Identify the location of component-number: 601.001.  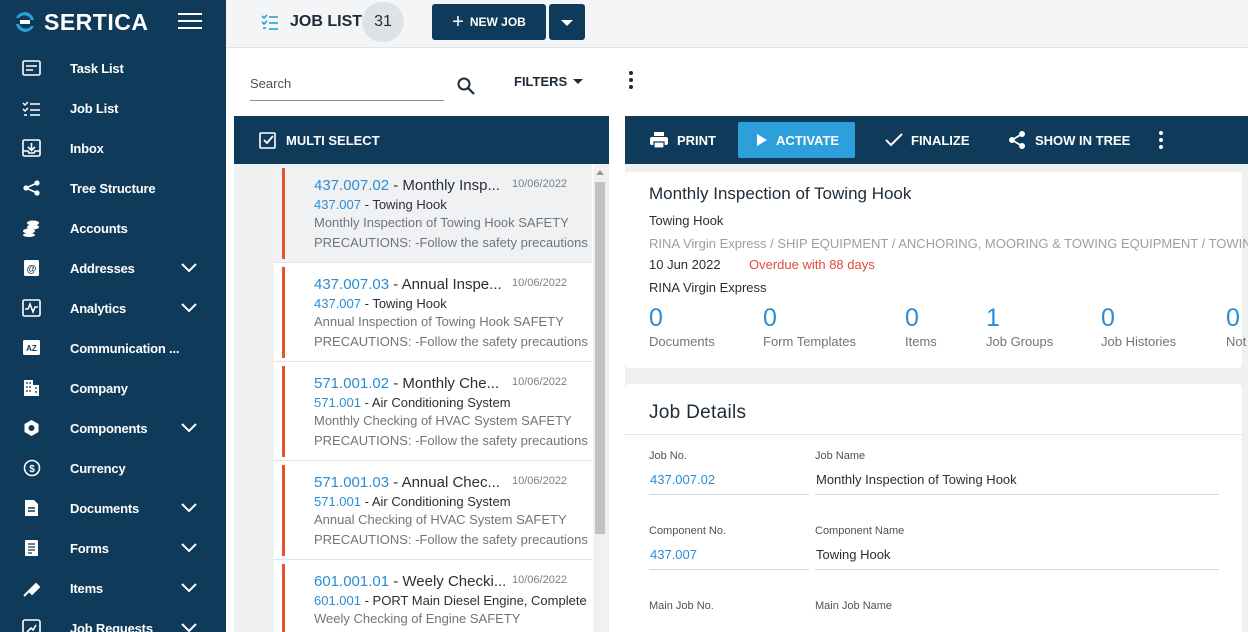
(337, 600).